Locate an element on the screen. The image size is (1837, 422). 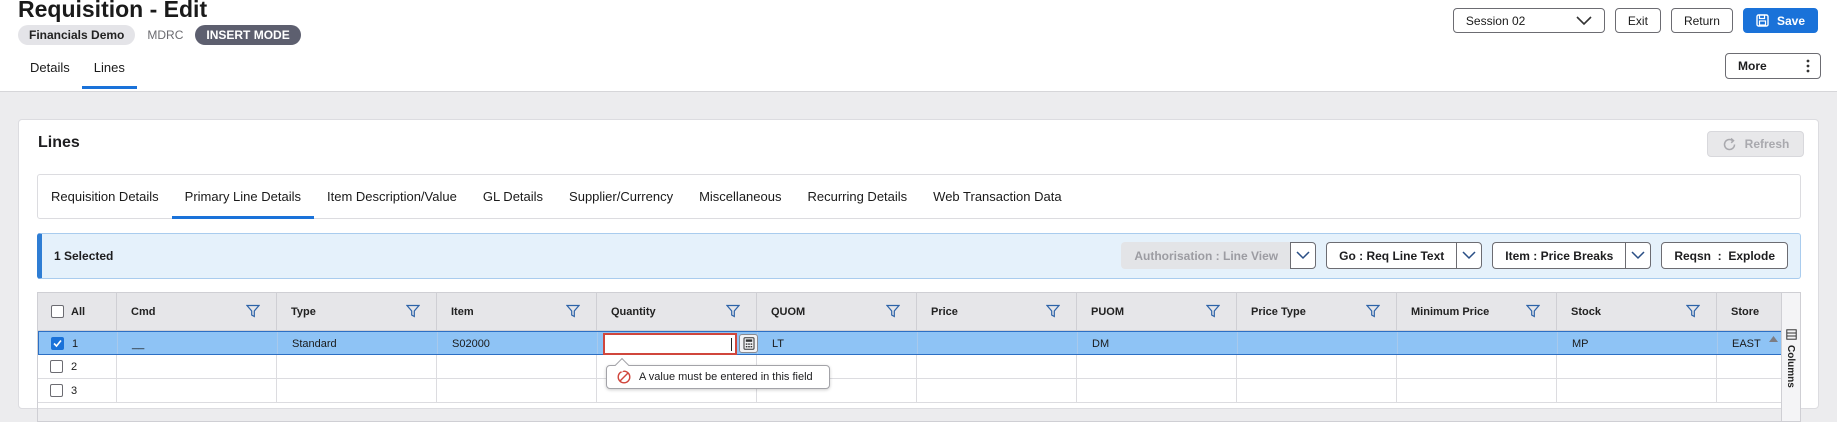
select-all-checkbox is located at coordinates (57, 311).